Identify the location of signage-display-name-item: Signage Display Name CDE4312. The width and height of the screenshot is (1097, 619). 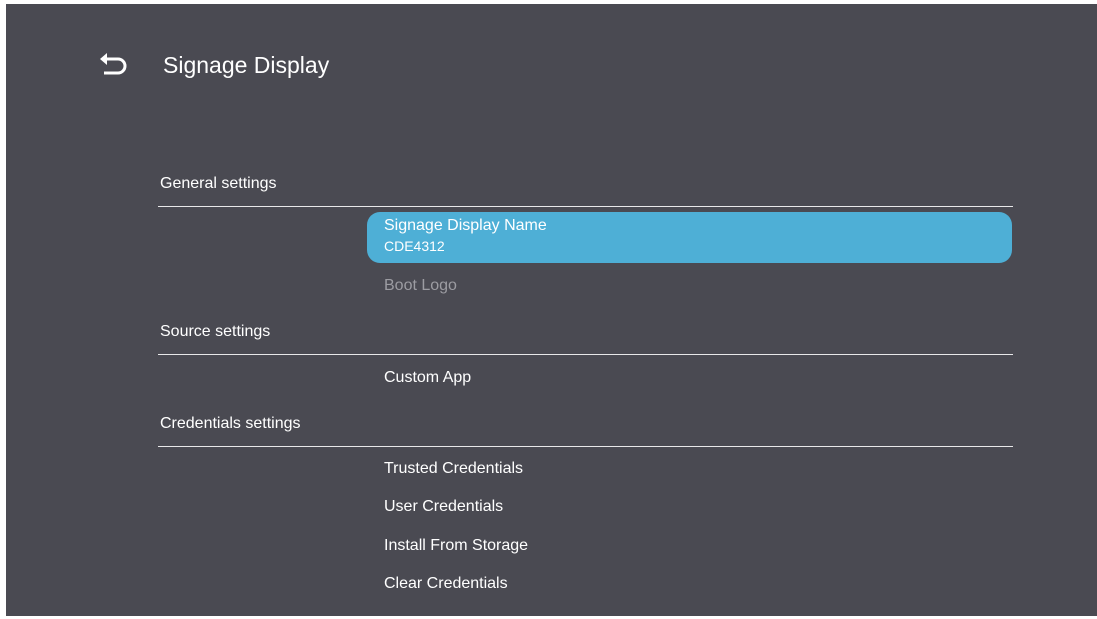
(689, 237).